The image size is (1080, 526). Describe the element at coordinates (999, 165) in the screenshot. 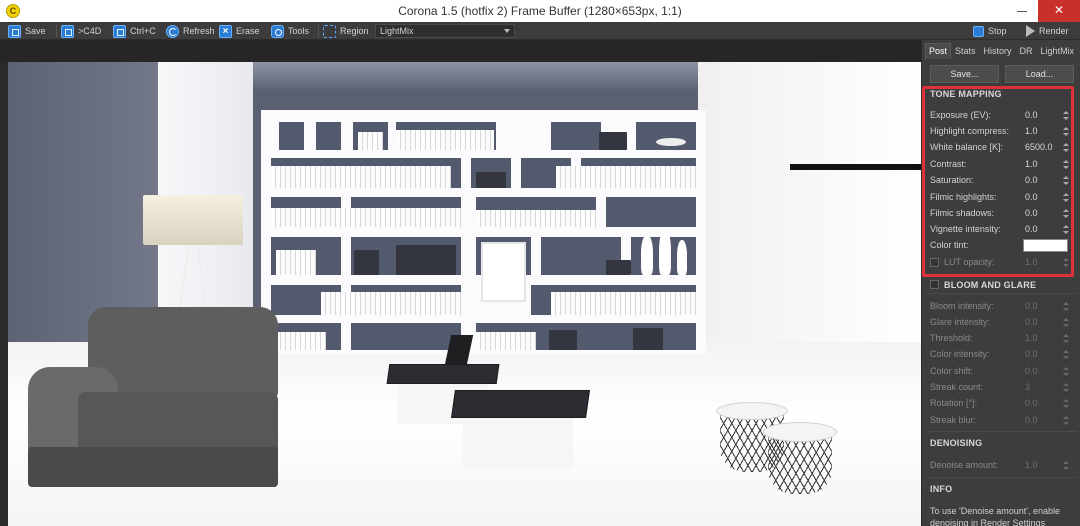

I see `contrast-row: Contrast: 1.0` at that location.